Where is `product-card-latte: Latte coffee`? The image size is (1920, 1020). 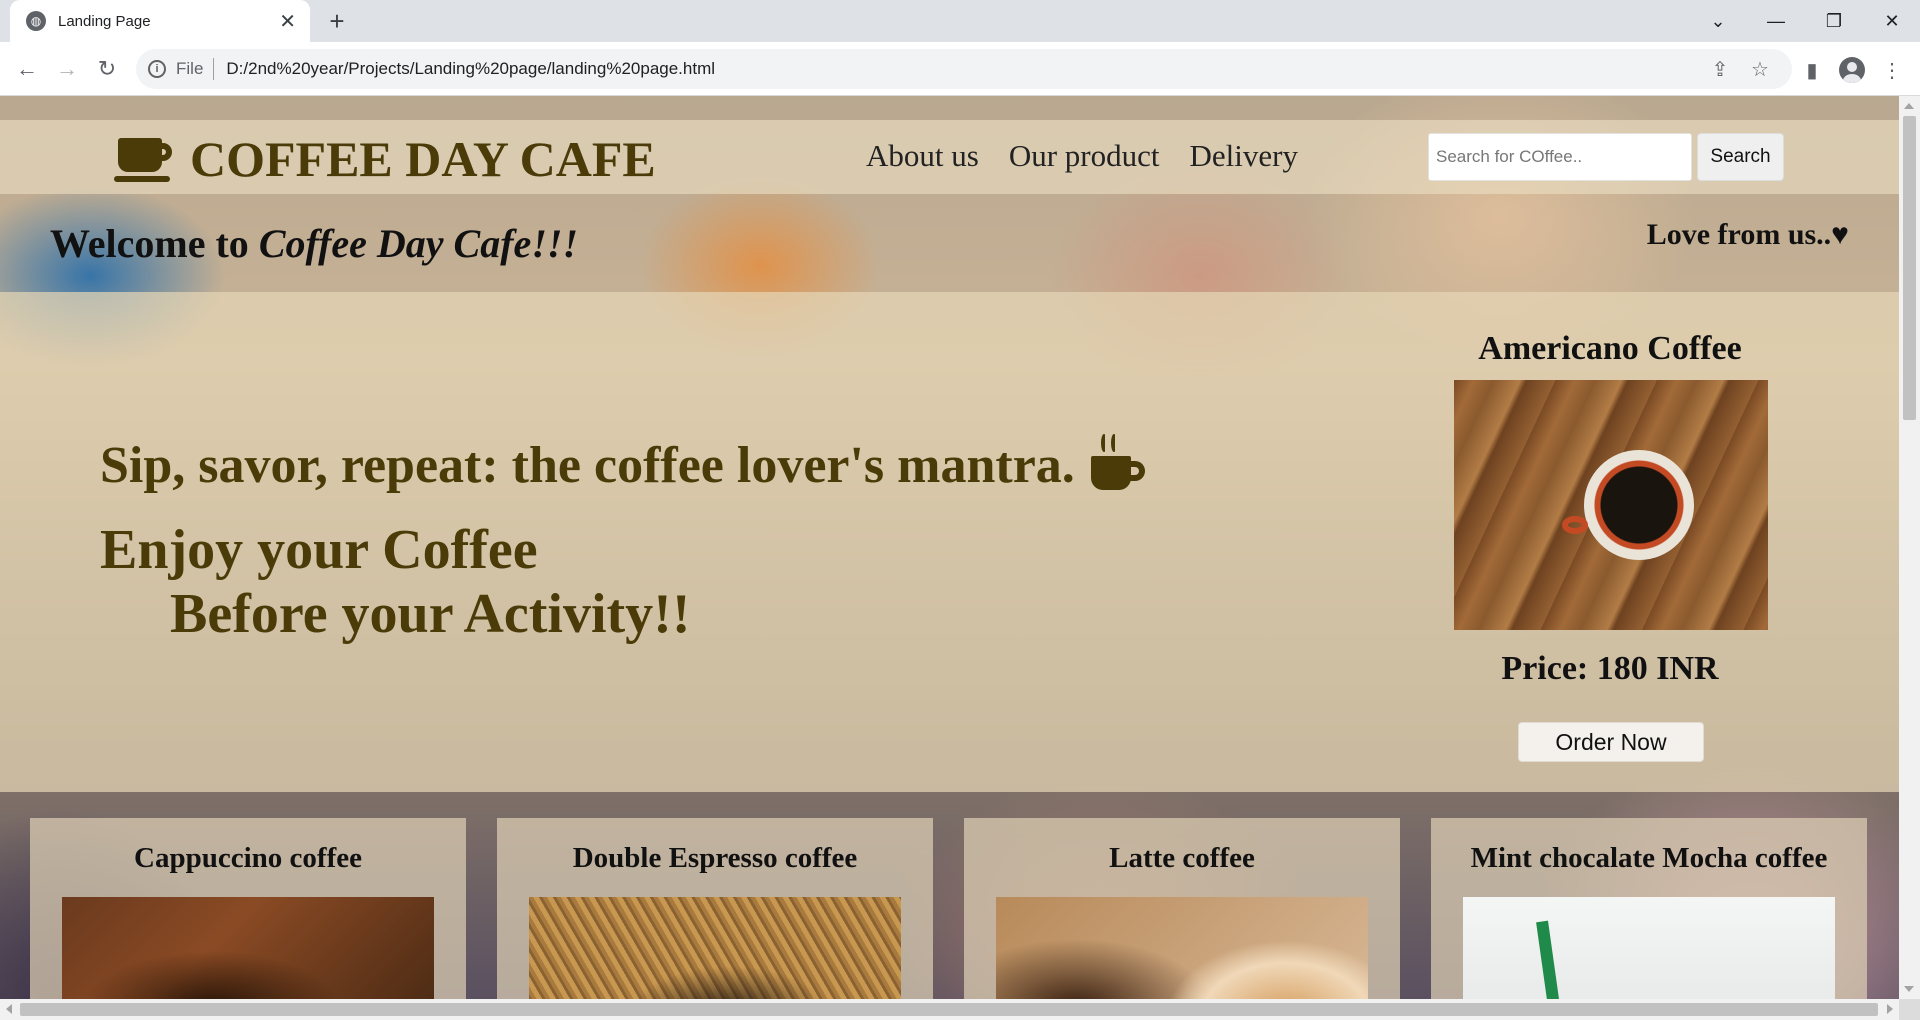 product-card-latte: Latte coffee is located at coordinates (1182, 908).